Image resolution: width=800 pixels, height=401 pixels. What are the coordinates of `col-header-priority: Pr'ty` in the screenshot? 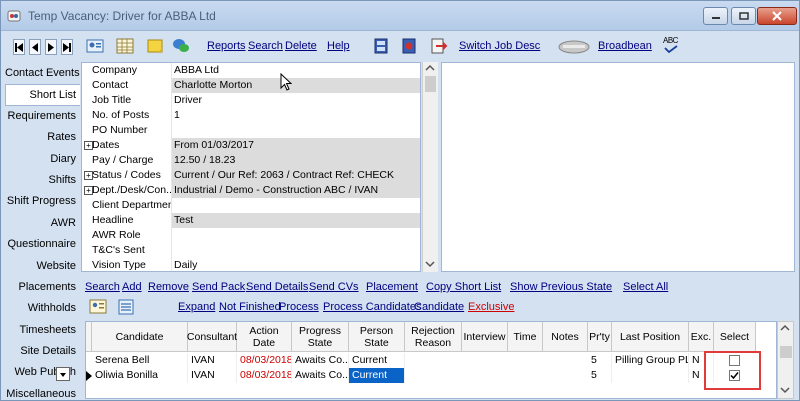 It's located at (600, 337).